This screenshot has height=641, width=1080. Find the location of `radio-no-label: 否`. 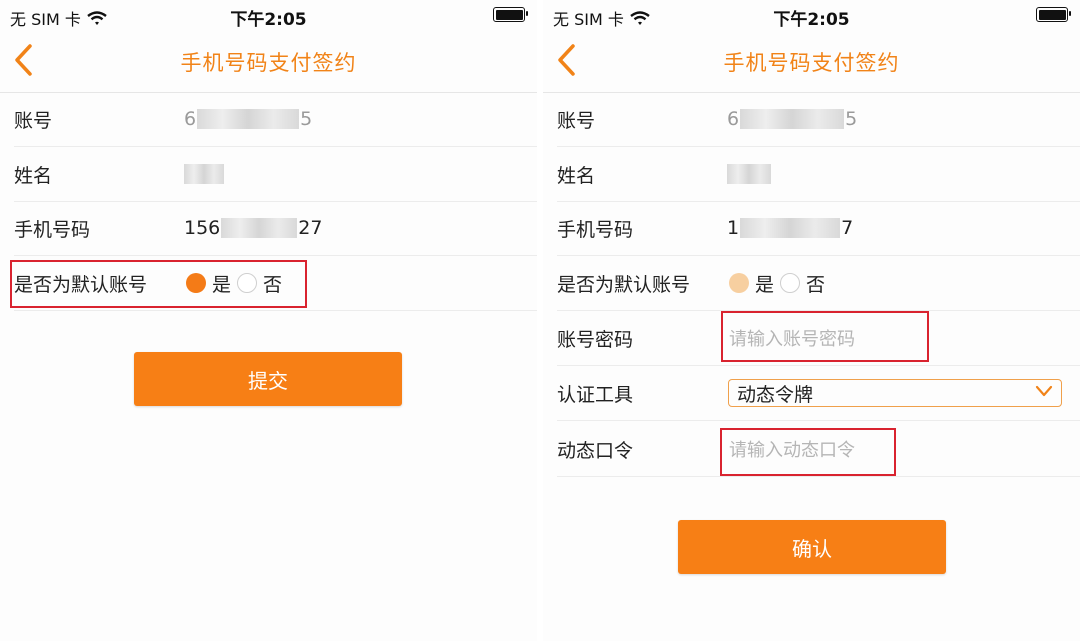

radio-no-label: 否 is located at coordinates (816, 284).